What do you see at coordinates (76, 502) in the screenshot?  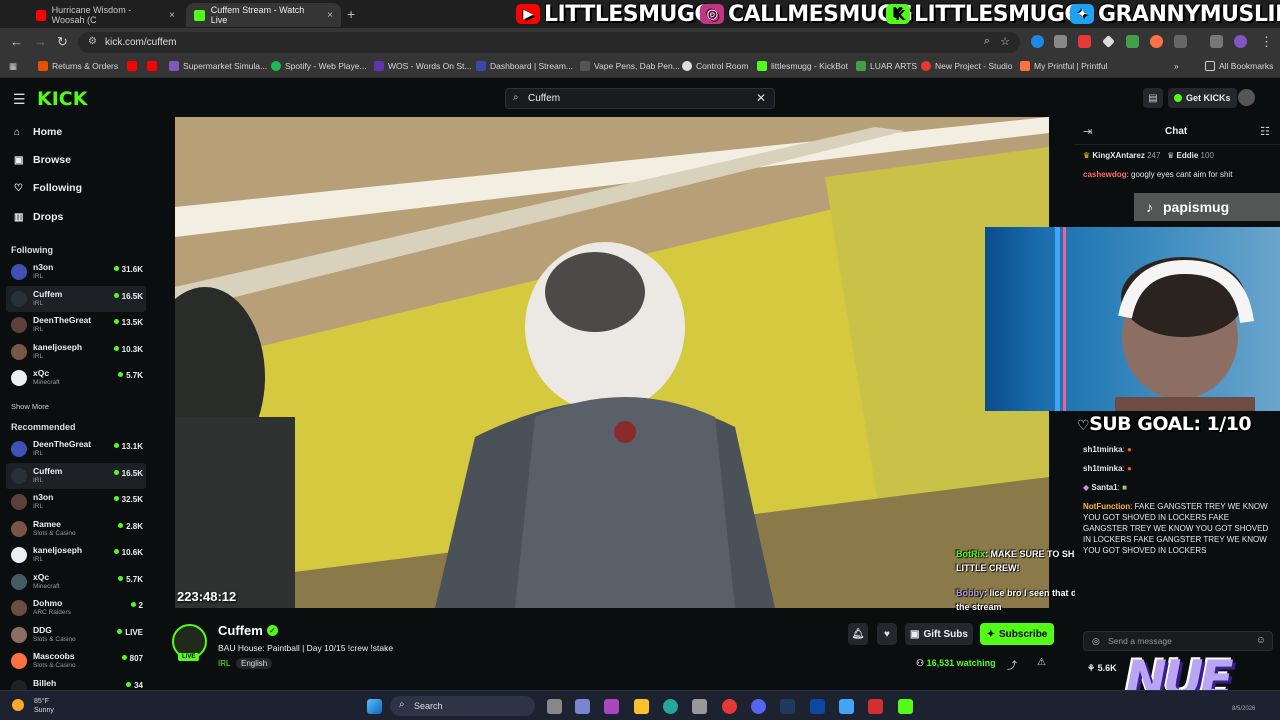 I see `sidebar-channel-n3on: n3on IRL 32.5K` at bounding box center [76, 502].